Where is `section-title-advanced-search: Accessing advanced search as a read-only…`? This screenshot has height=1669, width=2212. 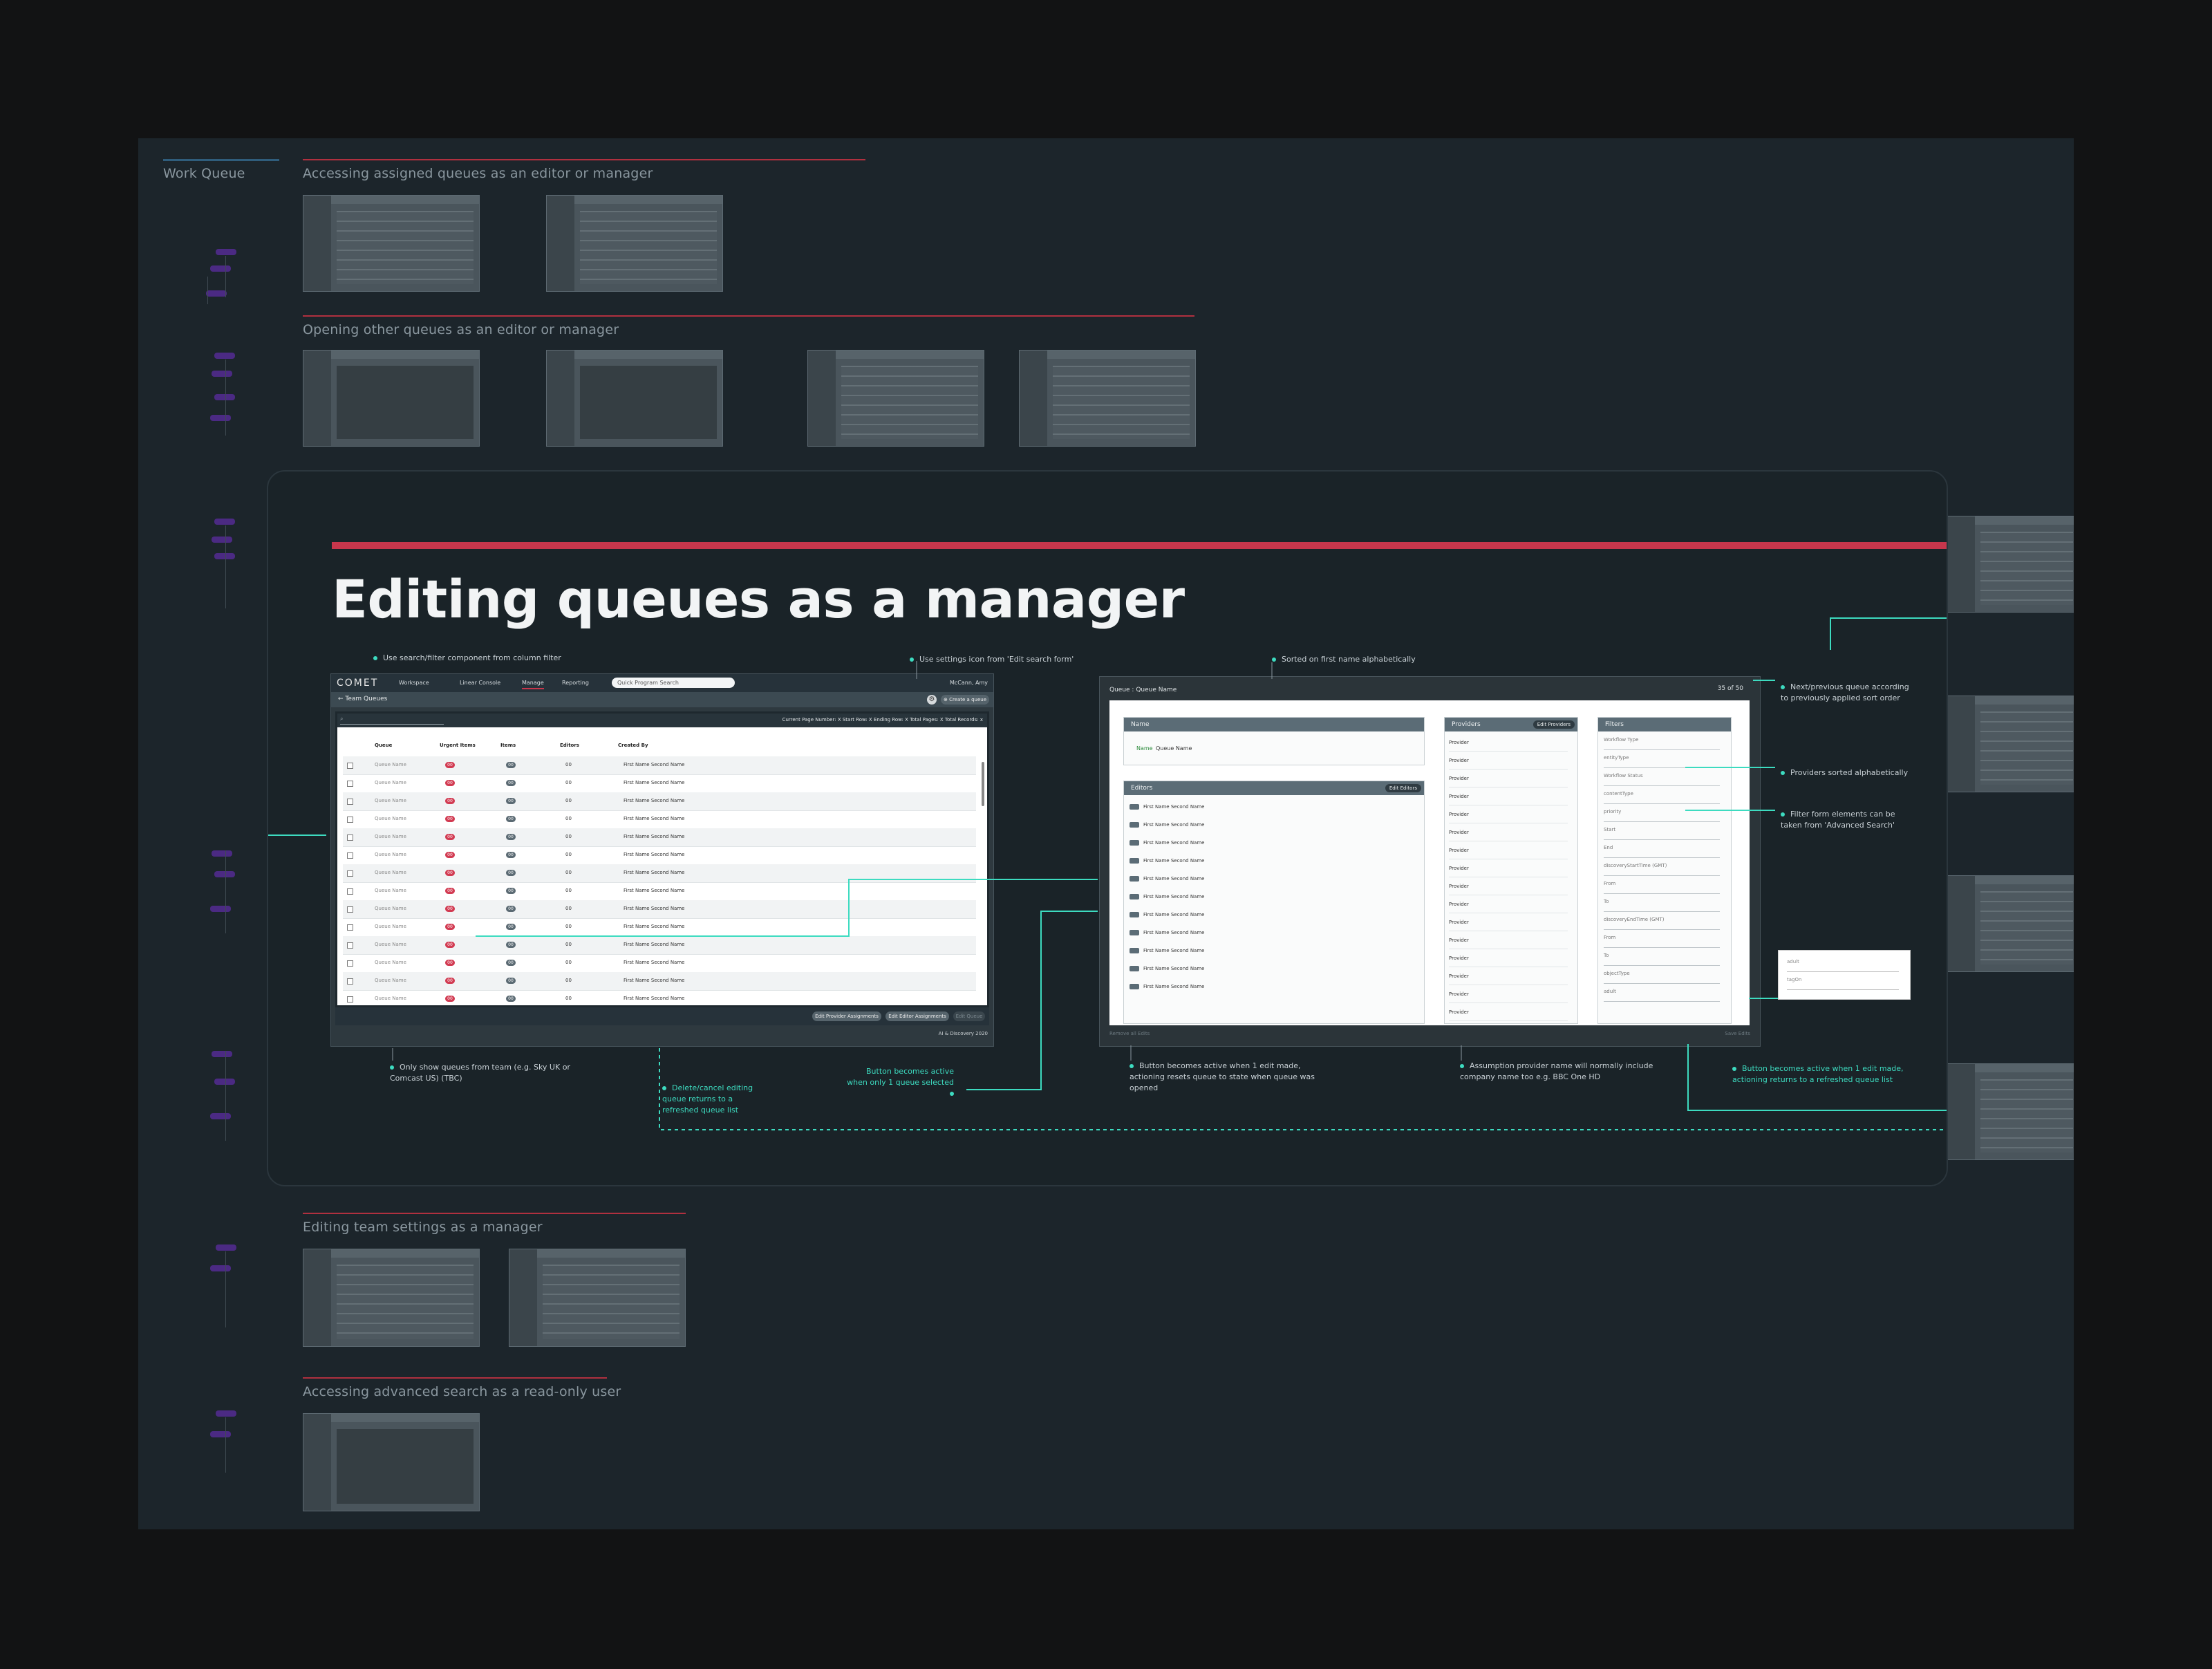
section-title-advanced-search: Accessing advanced search as a read-only… is located at coordinates (462, 1391).